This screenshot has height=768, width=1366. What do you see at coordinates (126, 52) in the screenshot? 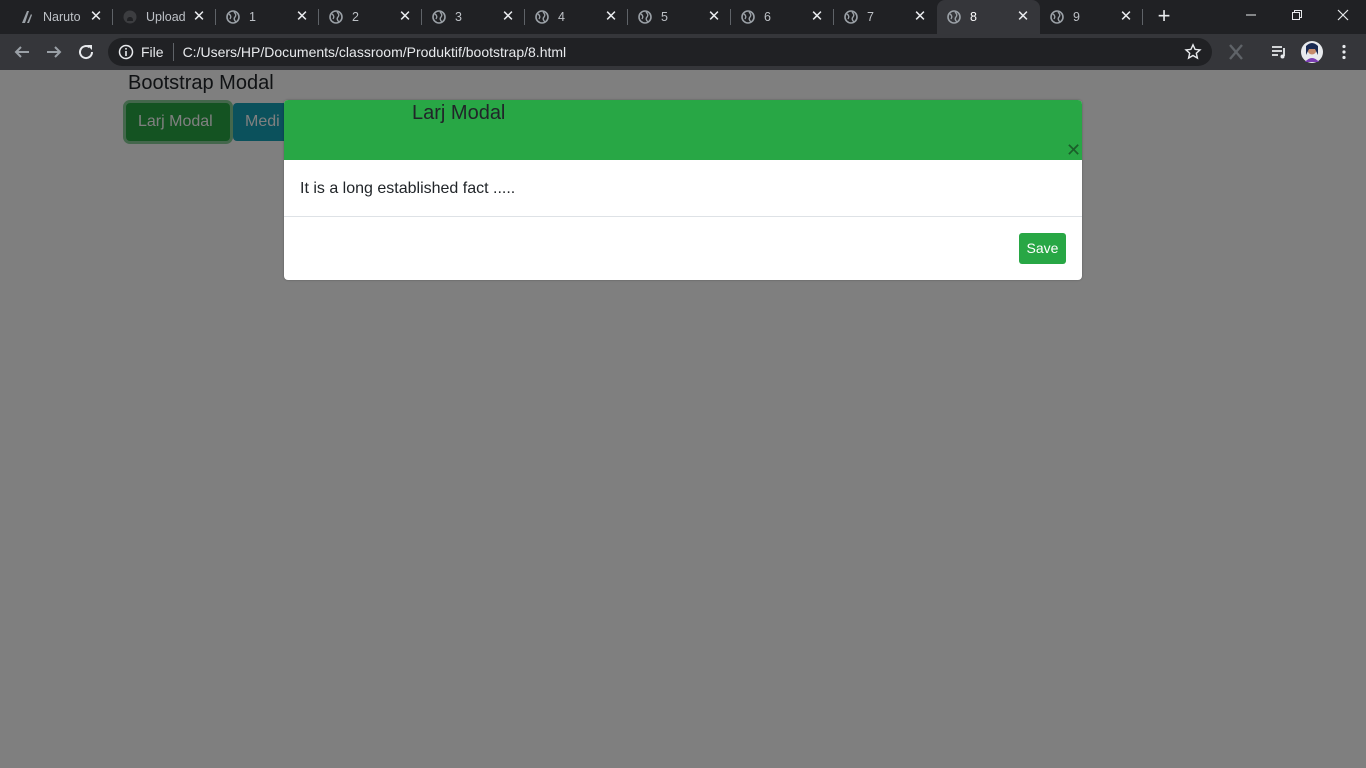
I see `info-icon` at bounding box center [126, 52].